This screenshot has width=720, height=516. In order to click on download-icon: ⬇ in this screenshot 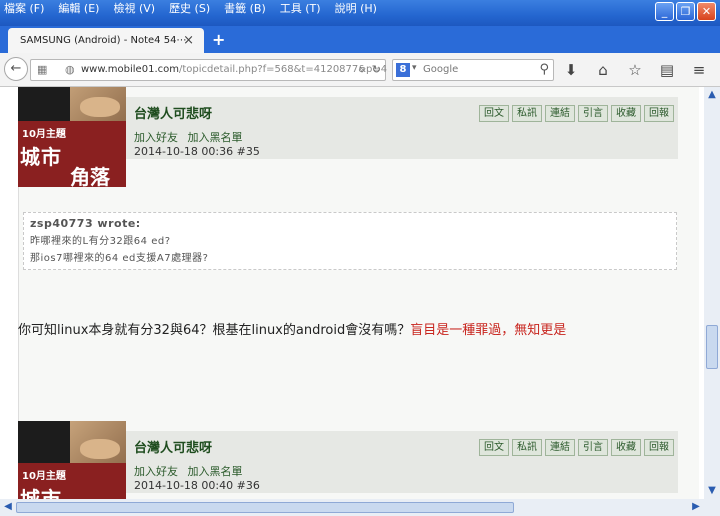, I will do `click(571, 70)`.